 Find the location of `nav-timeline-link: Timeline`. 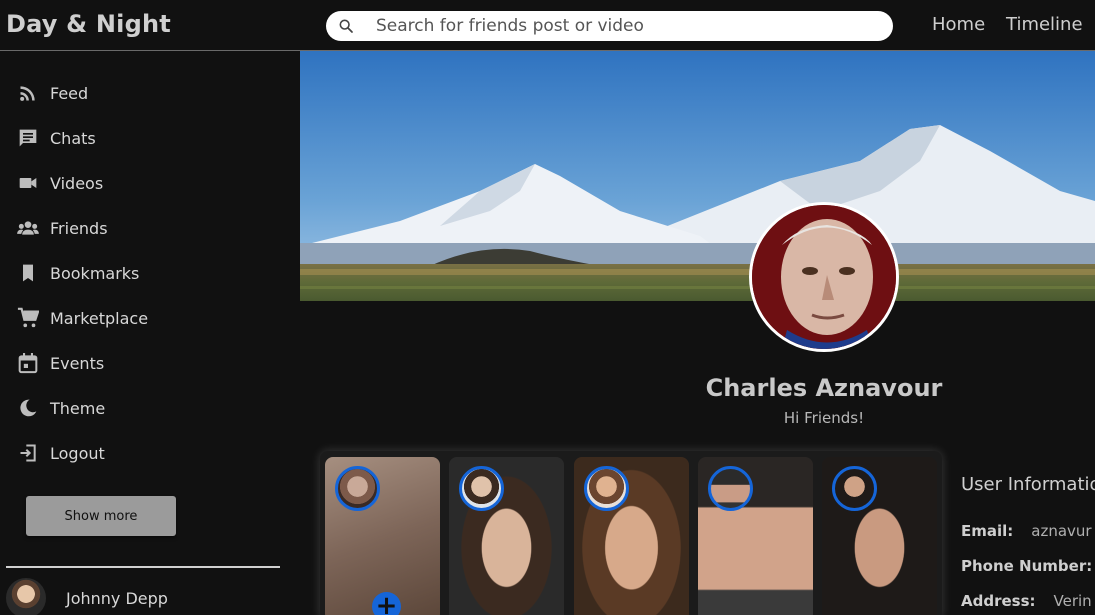

nav-timeline-link: Timeline is located at coordinates (1044, 24).